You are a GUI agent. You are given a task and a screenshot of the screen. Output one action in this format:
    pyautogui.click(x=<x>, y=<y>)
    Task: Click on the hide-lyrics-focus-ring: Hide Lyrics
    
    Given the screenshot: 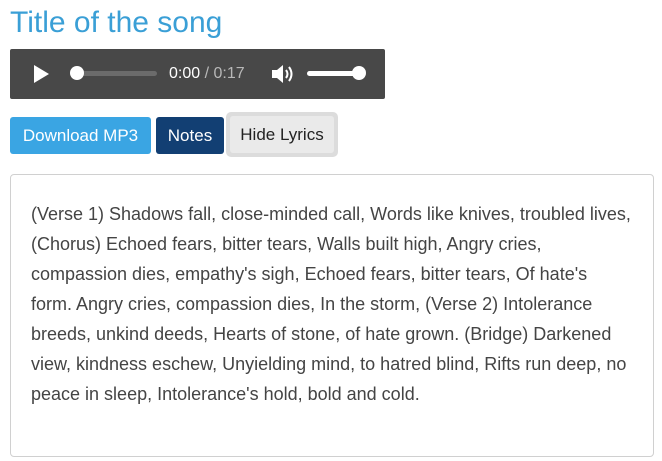 What is the action you would take?
    pyautogui.click(x=282, y=134)
    